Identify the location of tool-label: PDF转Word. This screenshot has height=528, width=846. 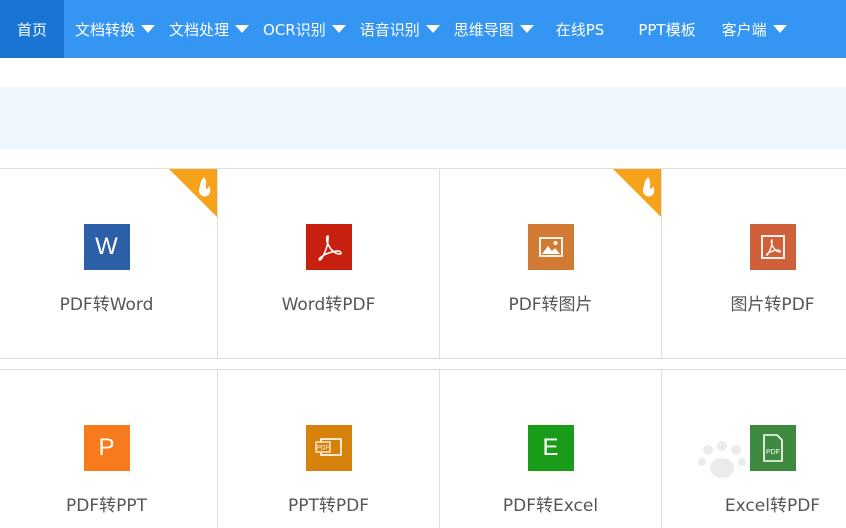
(106, 305).